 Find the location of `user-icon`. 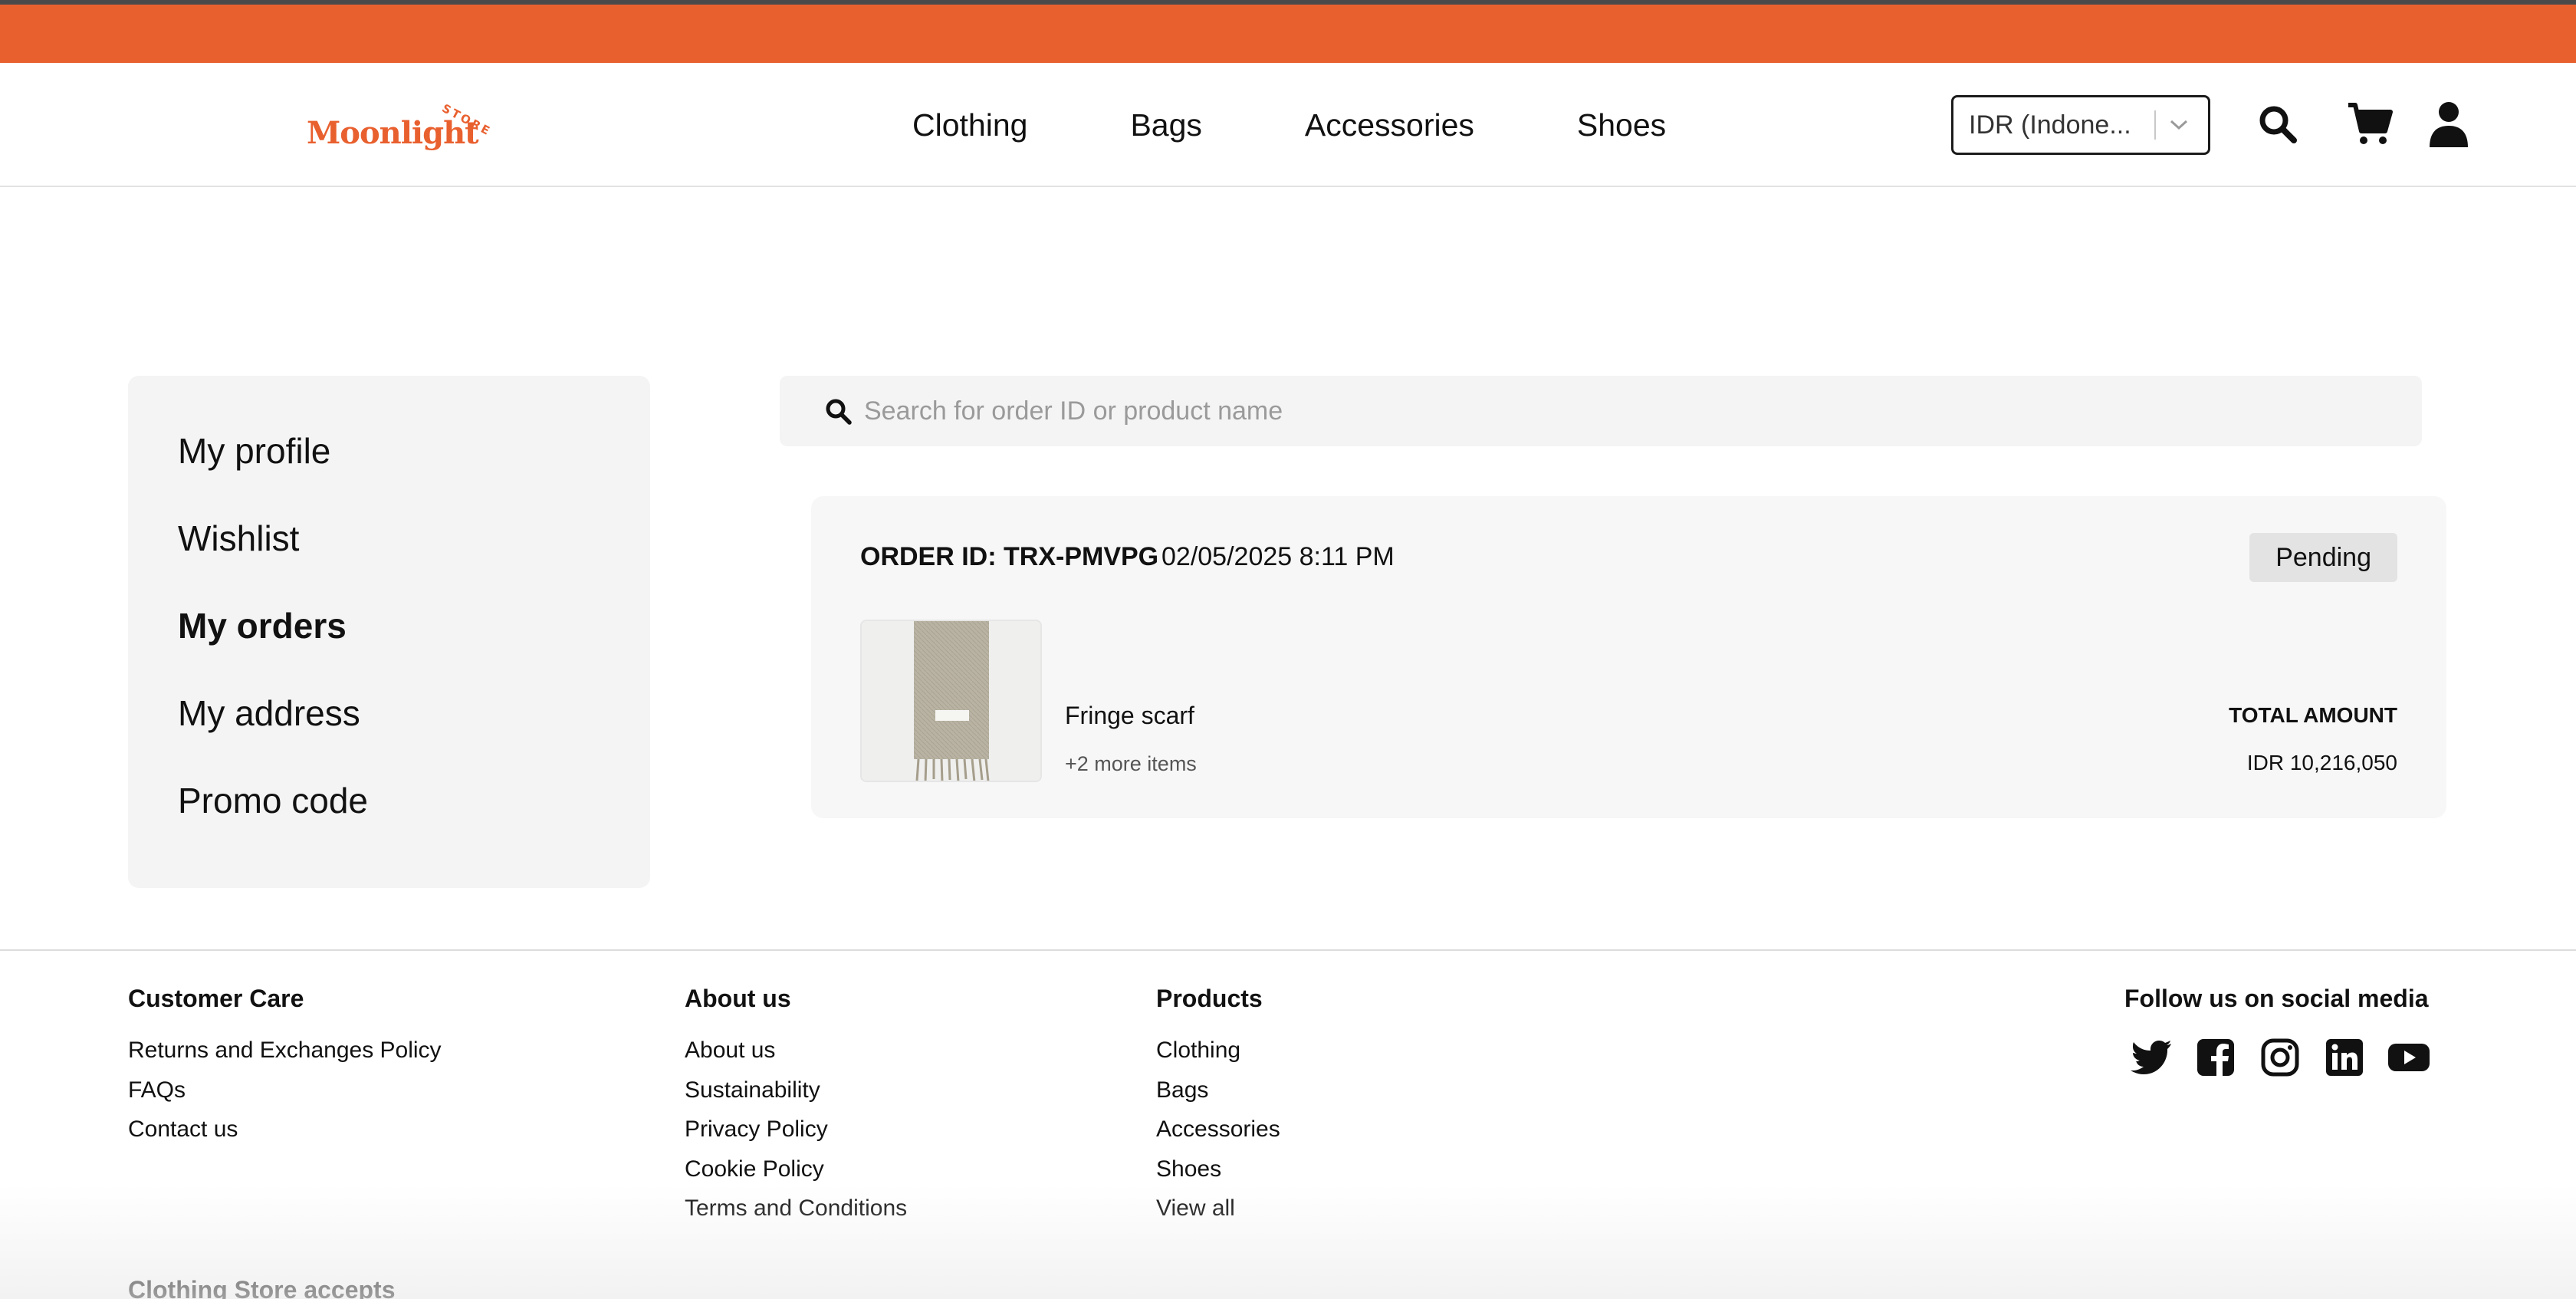

user-icon is located at coordinates (2449, 124).